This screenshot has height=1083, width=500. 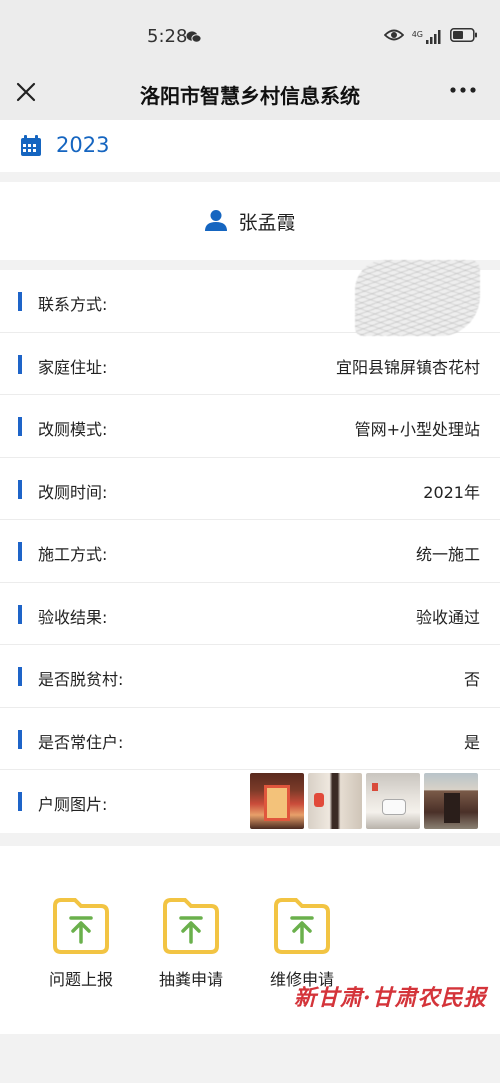 What do you see at coordinates (390, 998) in the screenshot?
I see `watermark-logo: 新甘肃·甘肃农民报` at bounding box center [390, 998].